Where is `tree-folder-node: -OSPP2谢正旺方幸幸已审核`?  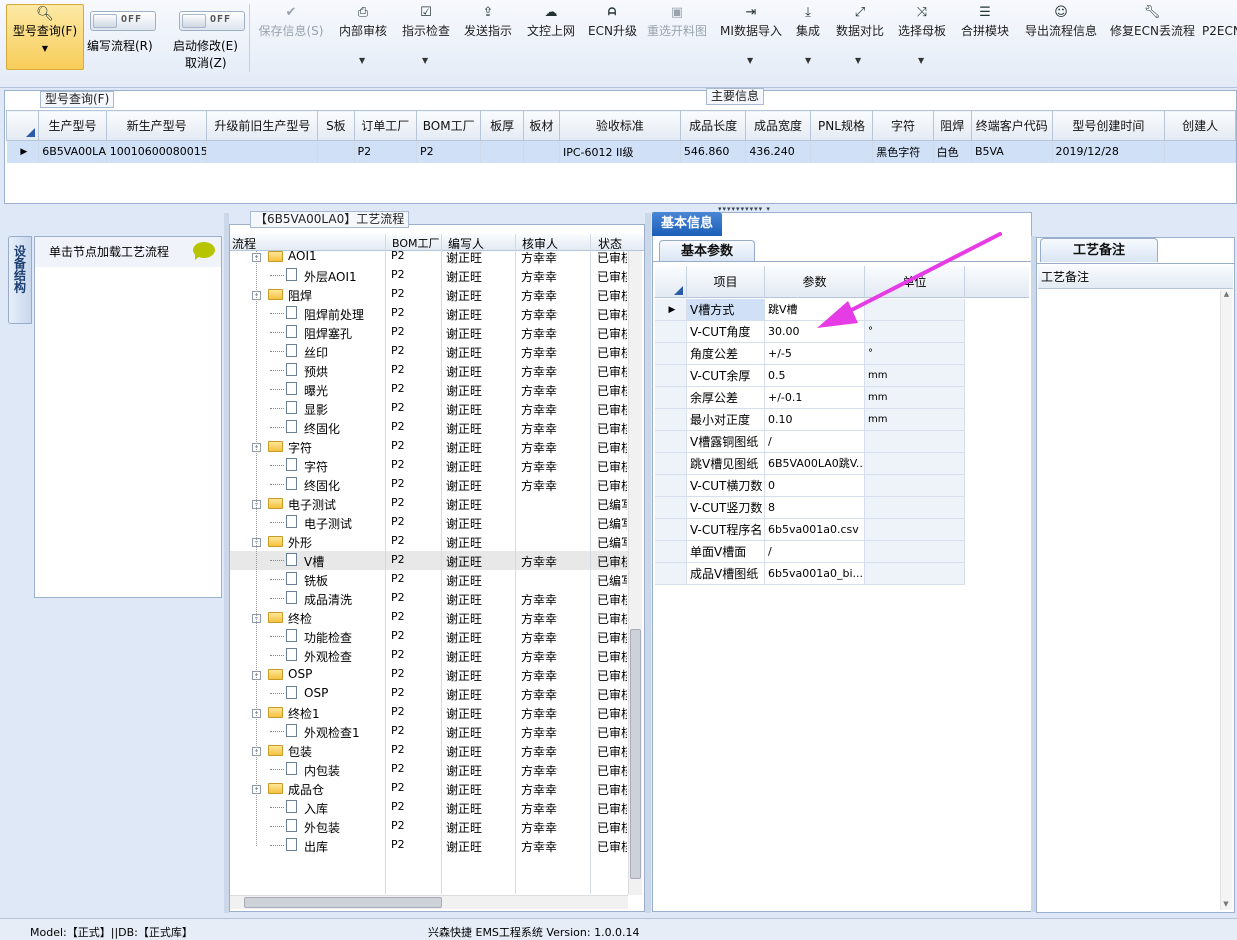
tree-folder-node: -OSPP2谢正旺方幸幸已审核 is located at coordinates (435, 674).